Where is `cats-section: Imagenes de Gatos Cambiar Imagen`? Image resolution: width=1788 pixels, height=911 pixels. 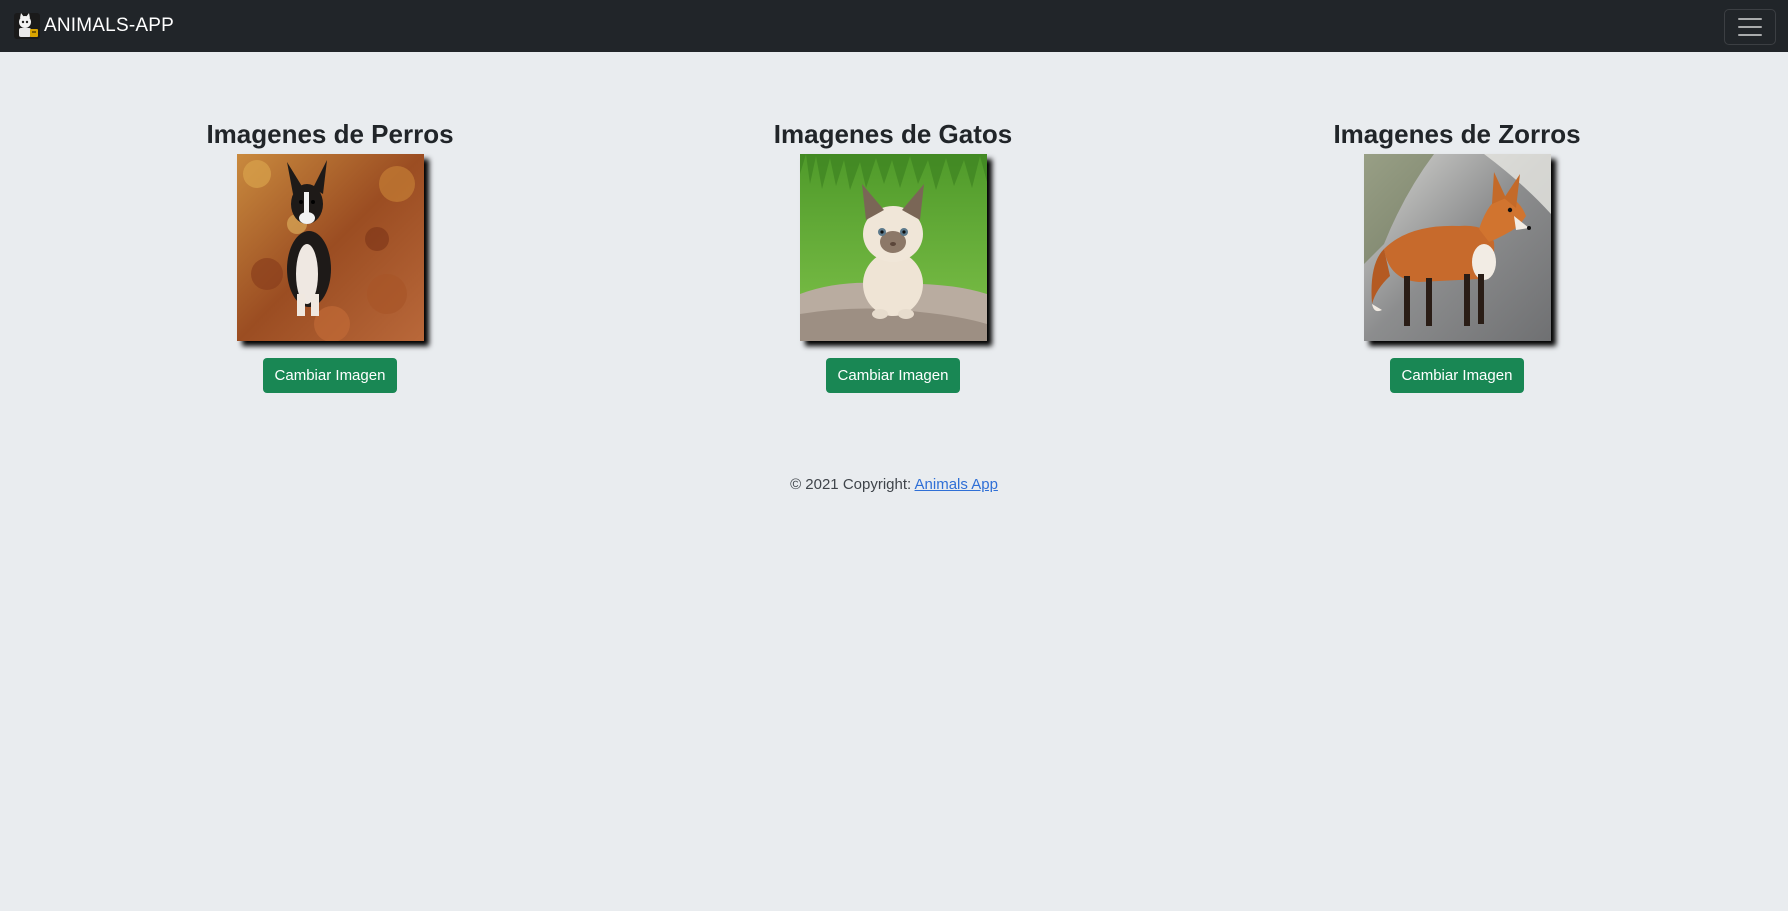
cats-section: Imagenes de Gatos Cambiar Imagen is located at coordinates (893, 254).